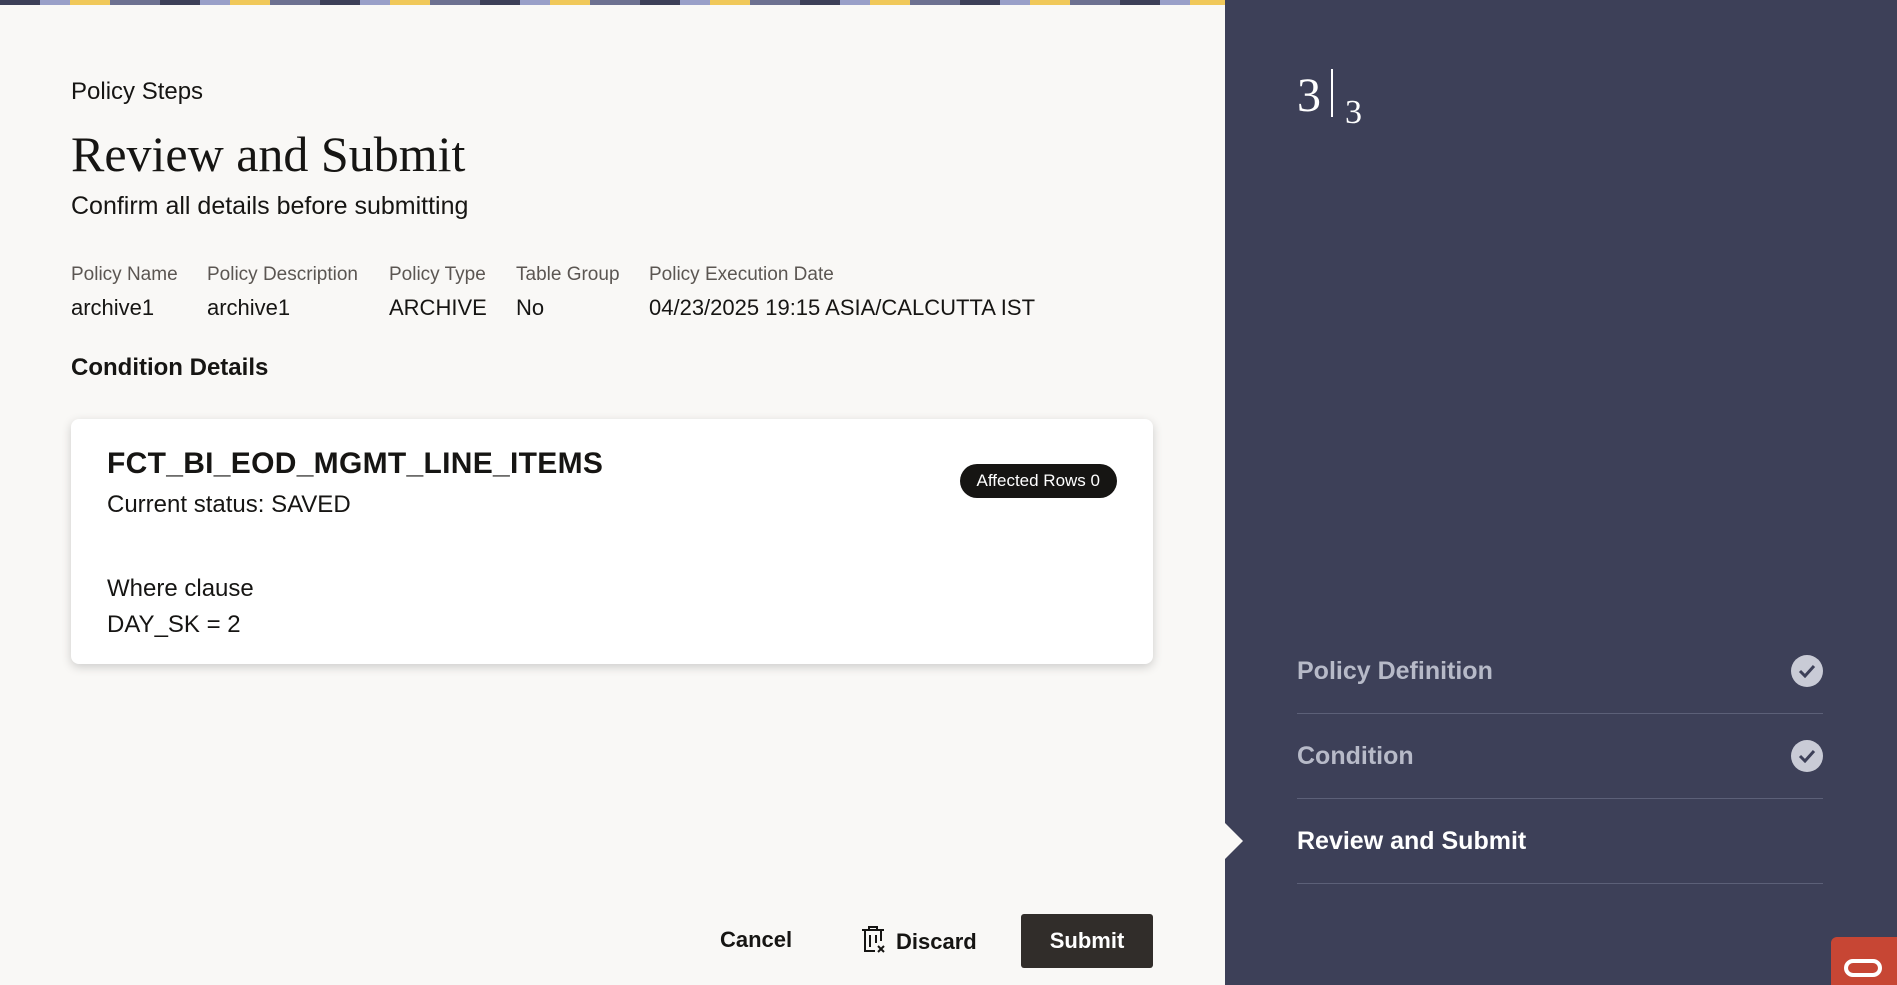  What do you see at coordinates (270, 206) in the screenshot?
I see `page-subtitle: Confirm all details before submitting` at bounding box center [270, 206].